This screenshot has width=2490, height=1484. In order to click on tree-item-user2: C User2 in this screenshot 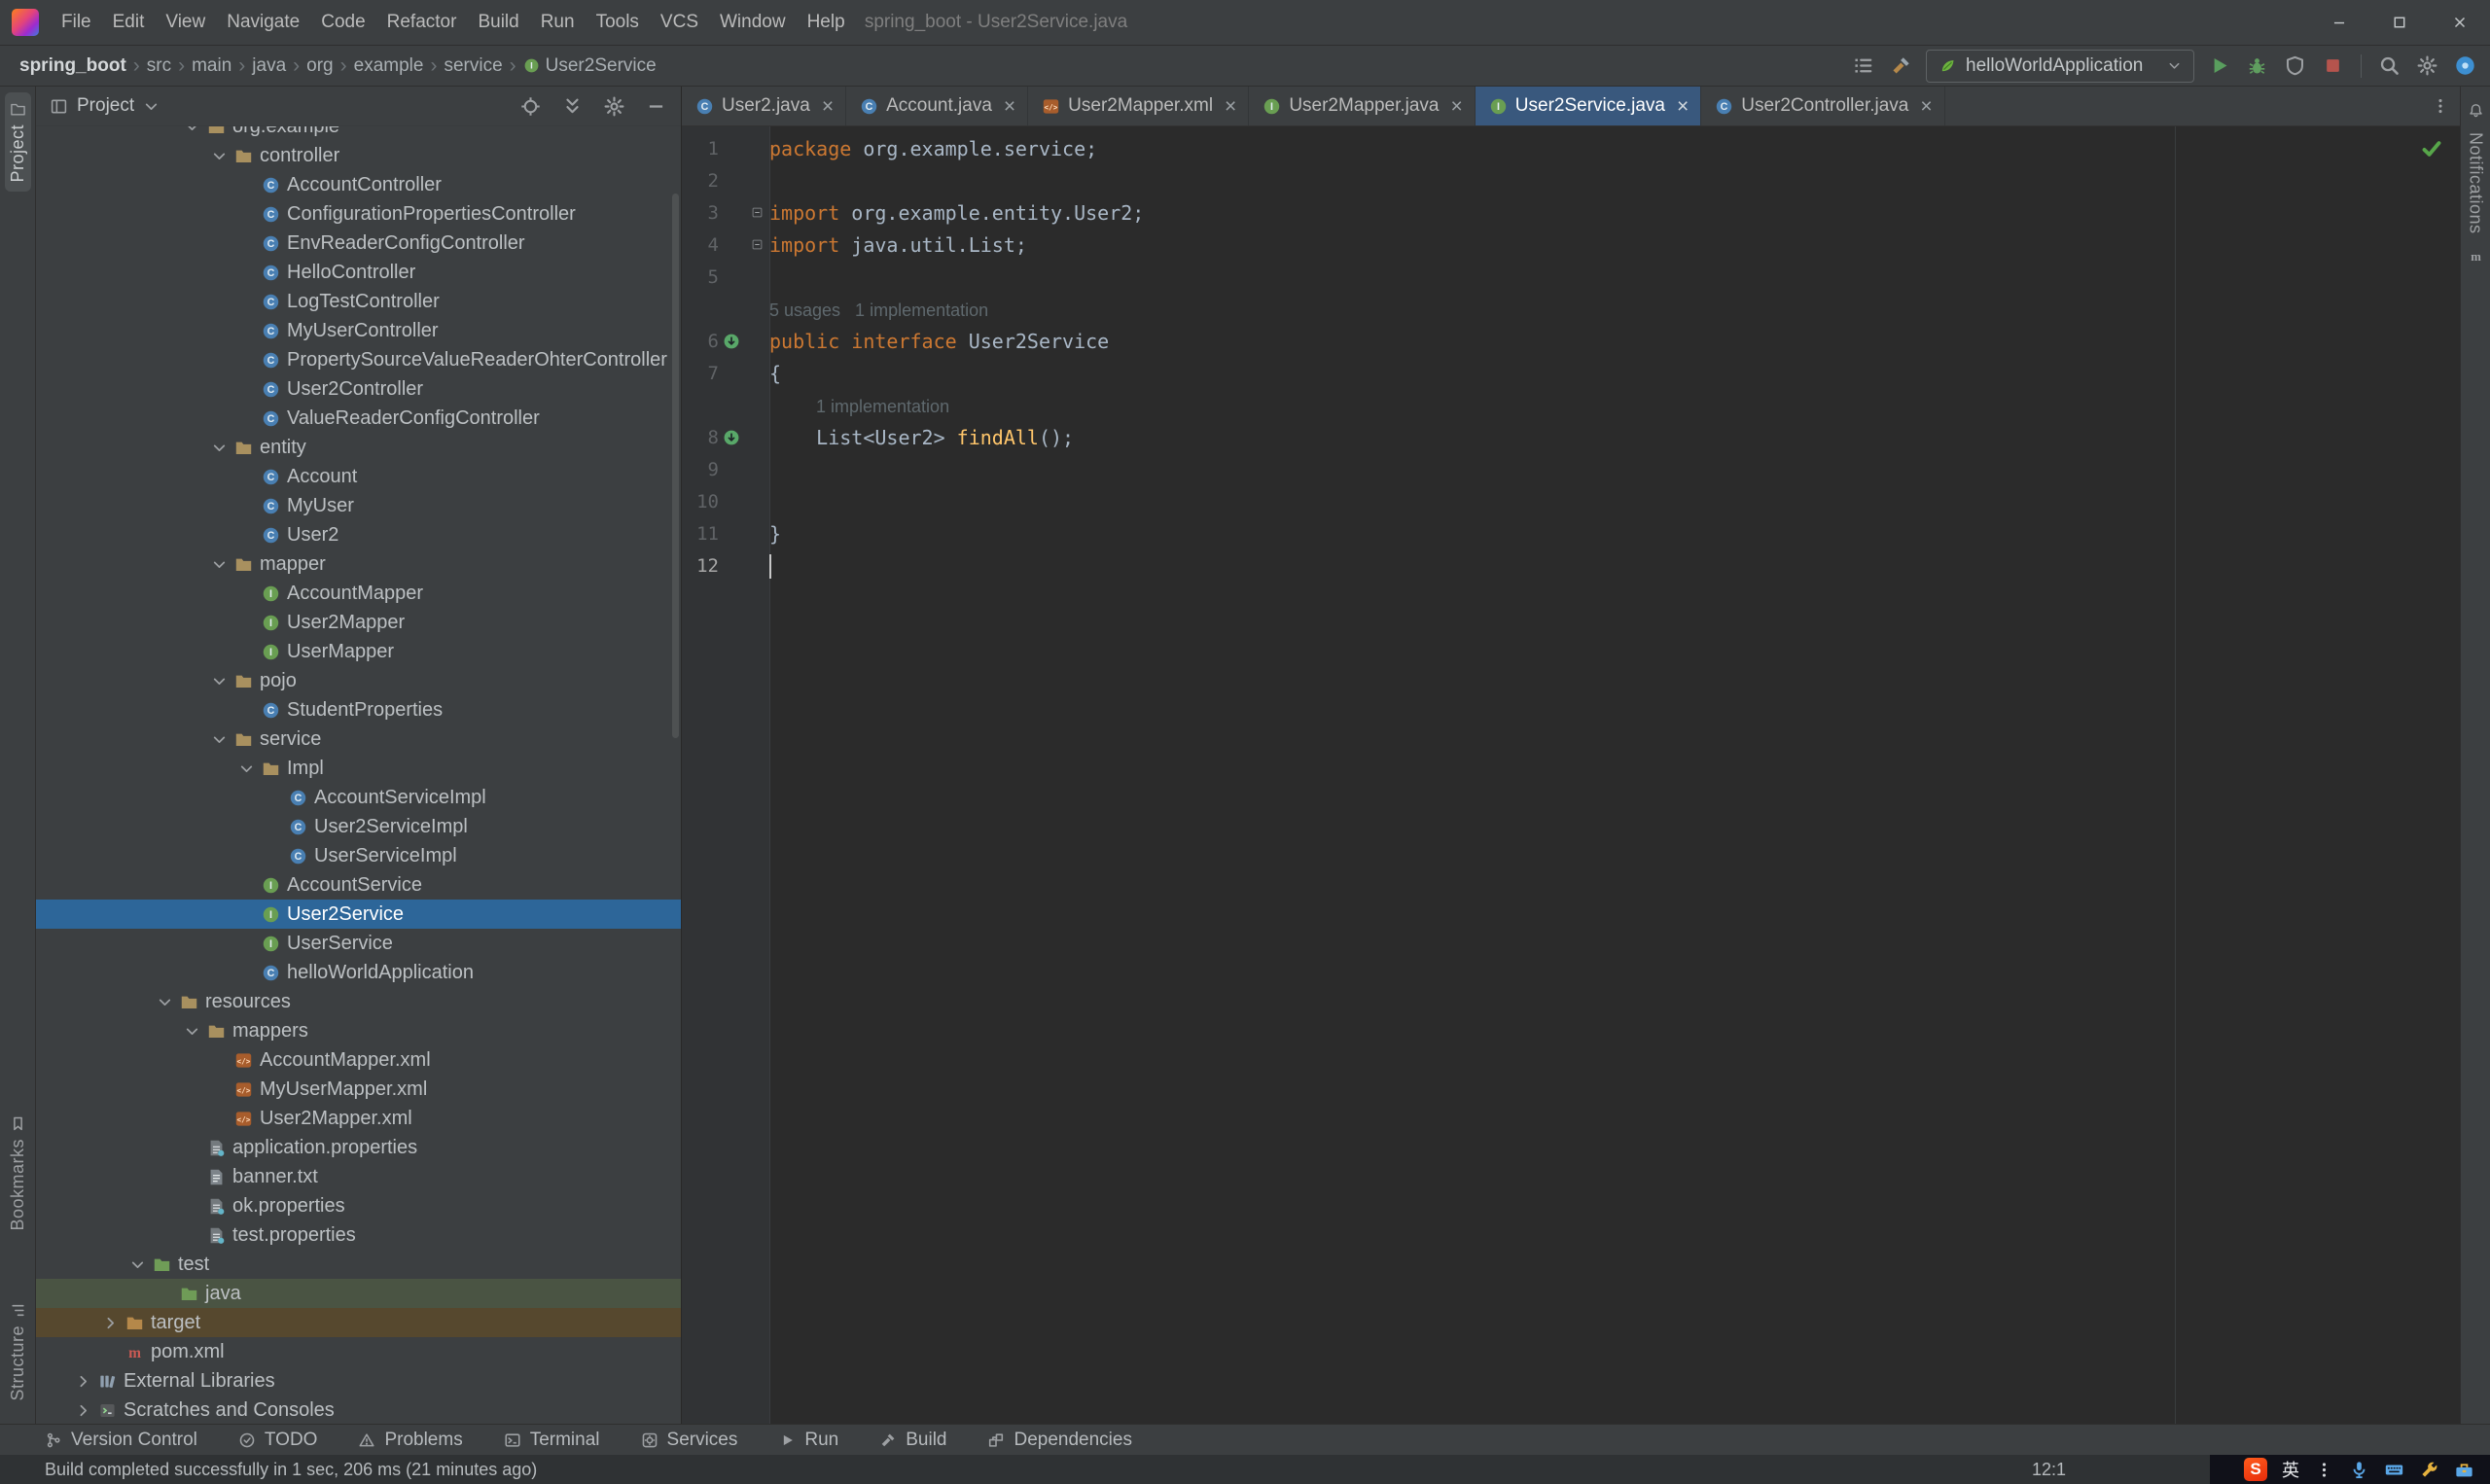, I will do `click(358, 534)`.